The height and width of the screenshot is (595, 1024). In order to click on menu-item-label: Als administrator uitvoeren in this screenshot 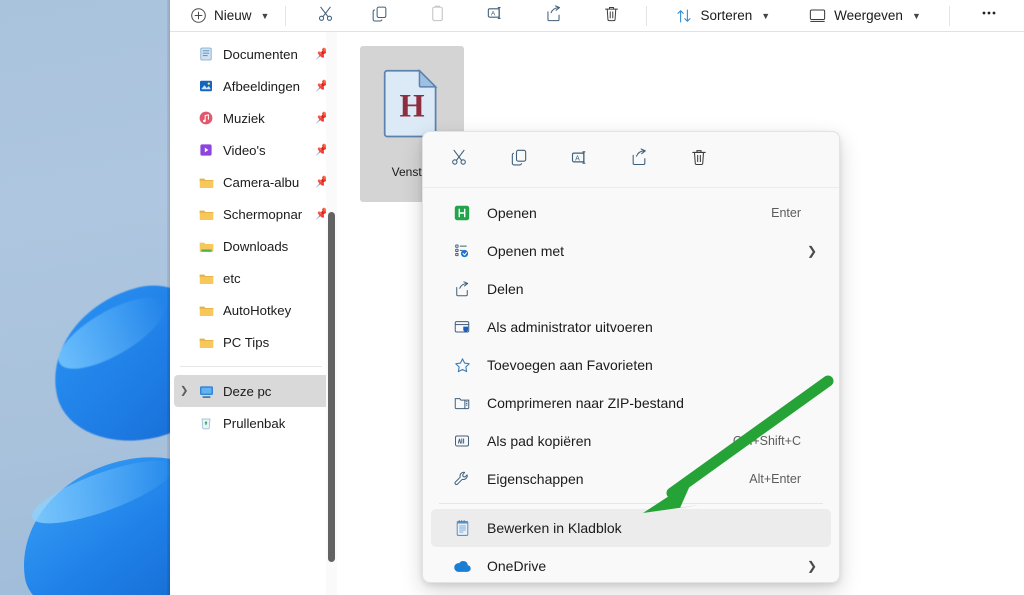, I will do `click(570, 327)`.